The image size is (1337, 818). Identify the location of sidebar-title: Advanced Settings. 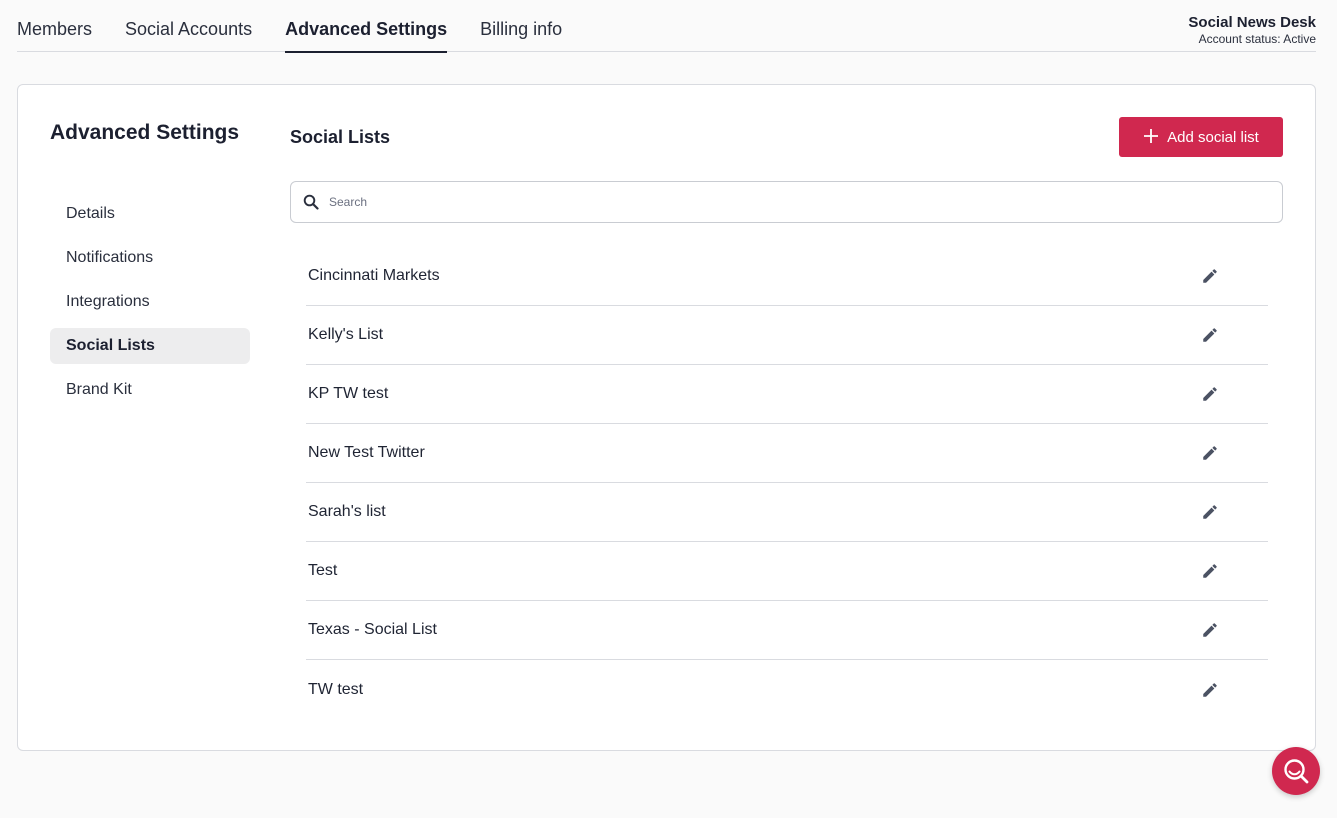
(145, 132).